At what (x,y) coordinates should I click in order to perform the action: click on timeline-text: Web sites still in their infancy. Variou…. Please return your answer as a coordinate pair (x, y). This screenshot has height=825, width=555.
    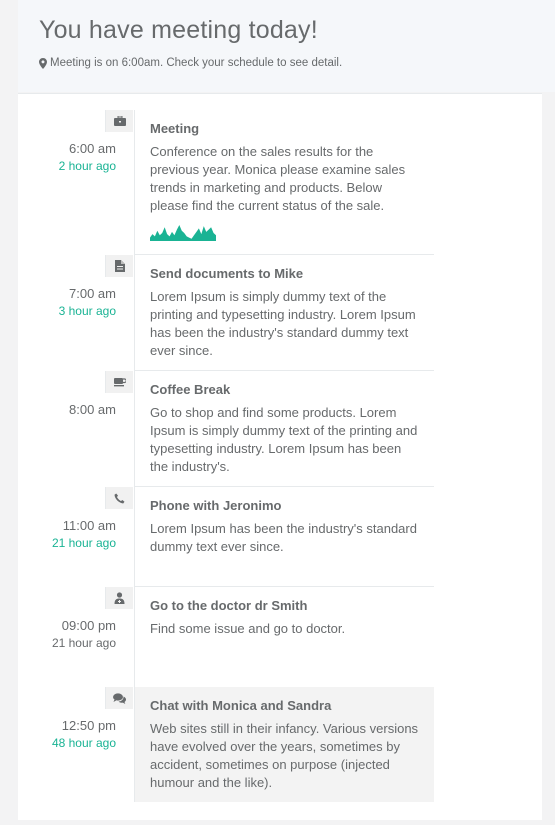
    Looking at the image, I should click on (284, 755).